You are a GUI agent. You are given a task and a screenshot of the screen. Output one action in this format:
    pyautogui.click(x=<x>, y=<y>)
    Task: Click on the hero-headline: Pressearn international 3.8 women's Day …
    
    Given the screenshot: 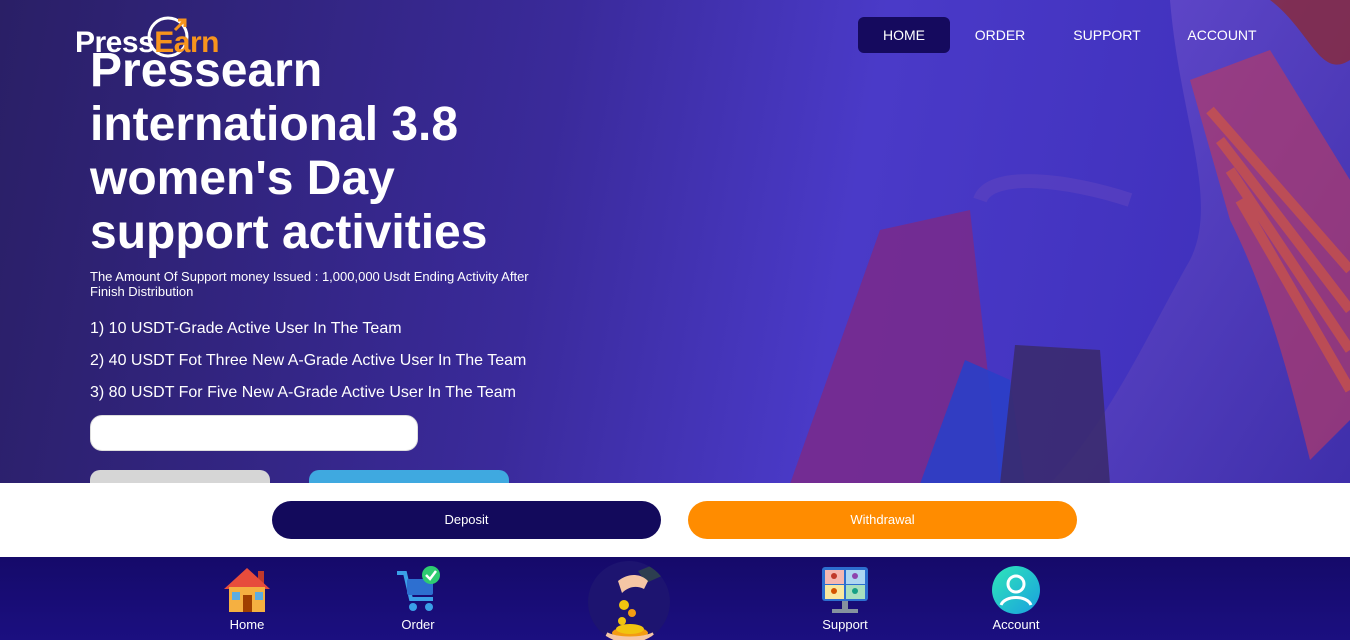 What is the action you would take?
    pyautogui.click(x=289, y=151)
    